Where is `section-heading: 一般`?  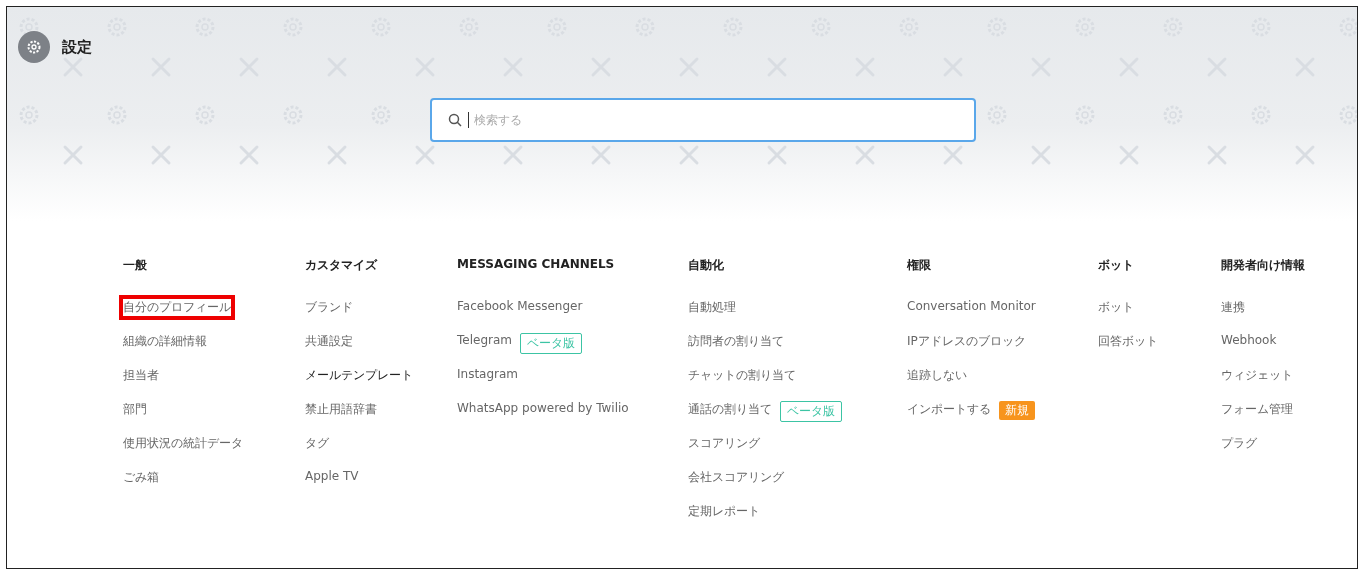
section-heading: 一般 is located at coordinates (135, 265).